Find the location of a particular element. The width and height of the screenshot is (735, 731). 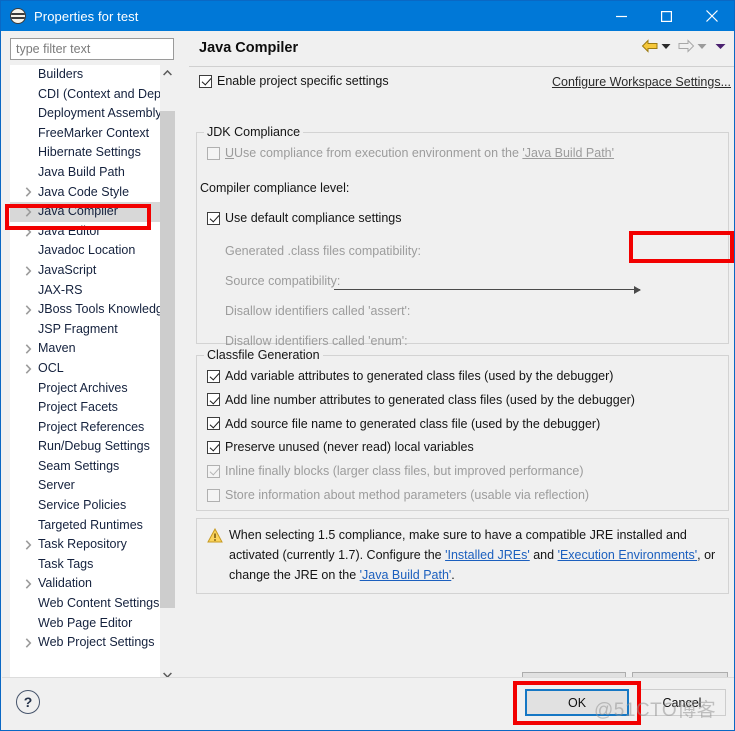

sidebar-item-label: Seam Settings is located at coordinates (79, 465).